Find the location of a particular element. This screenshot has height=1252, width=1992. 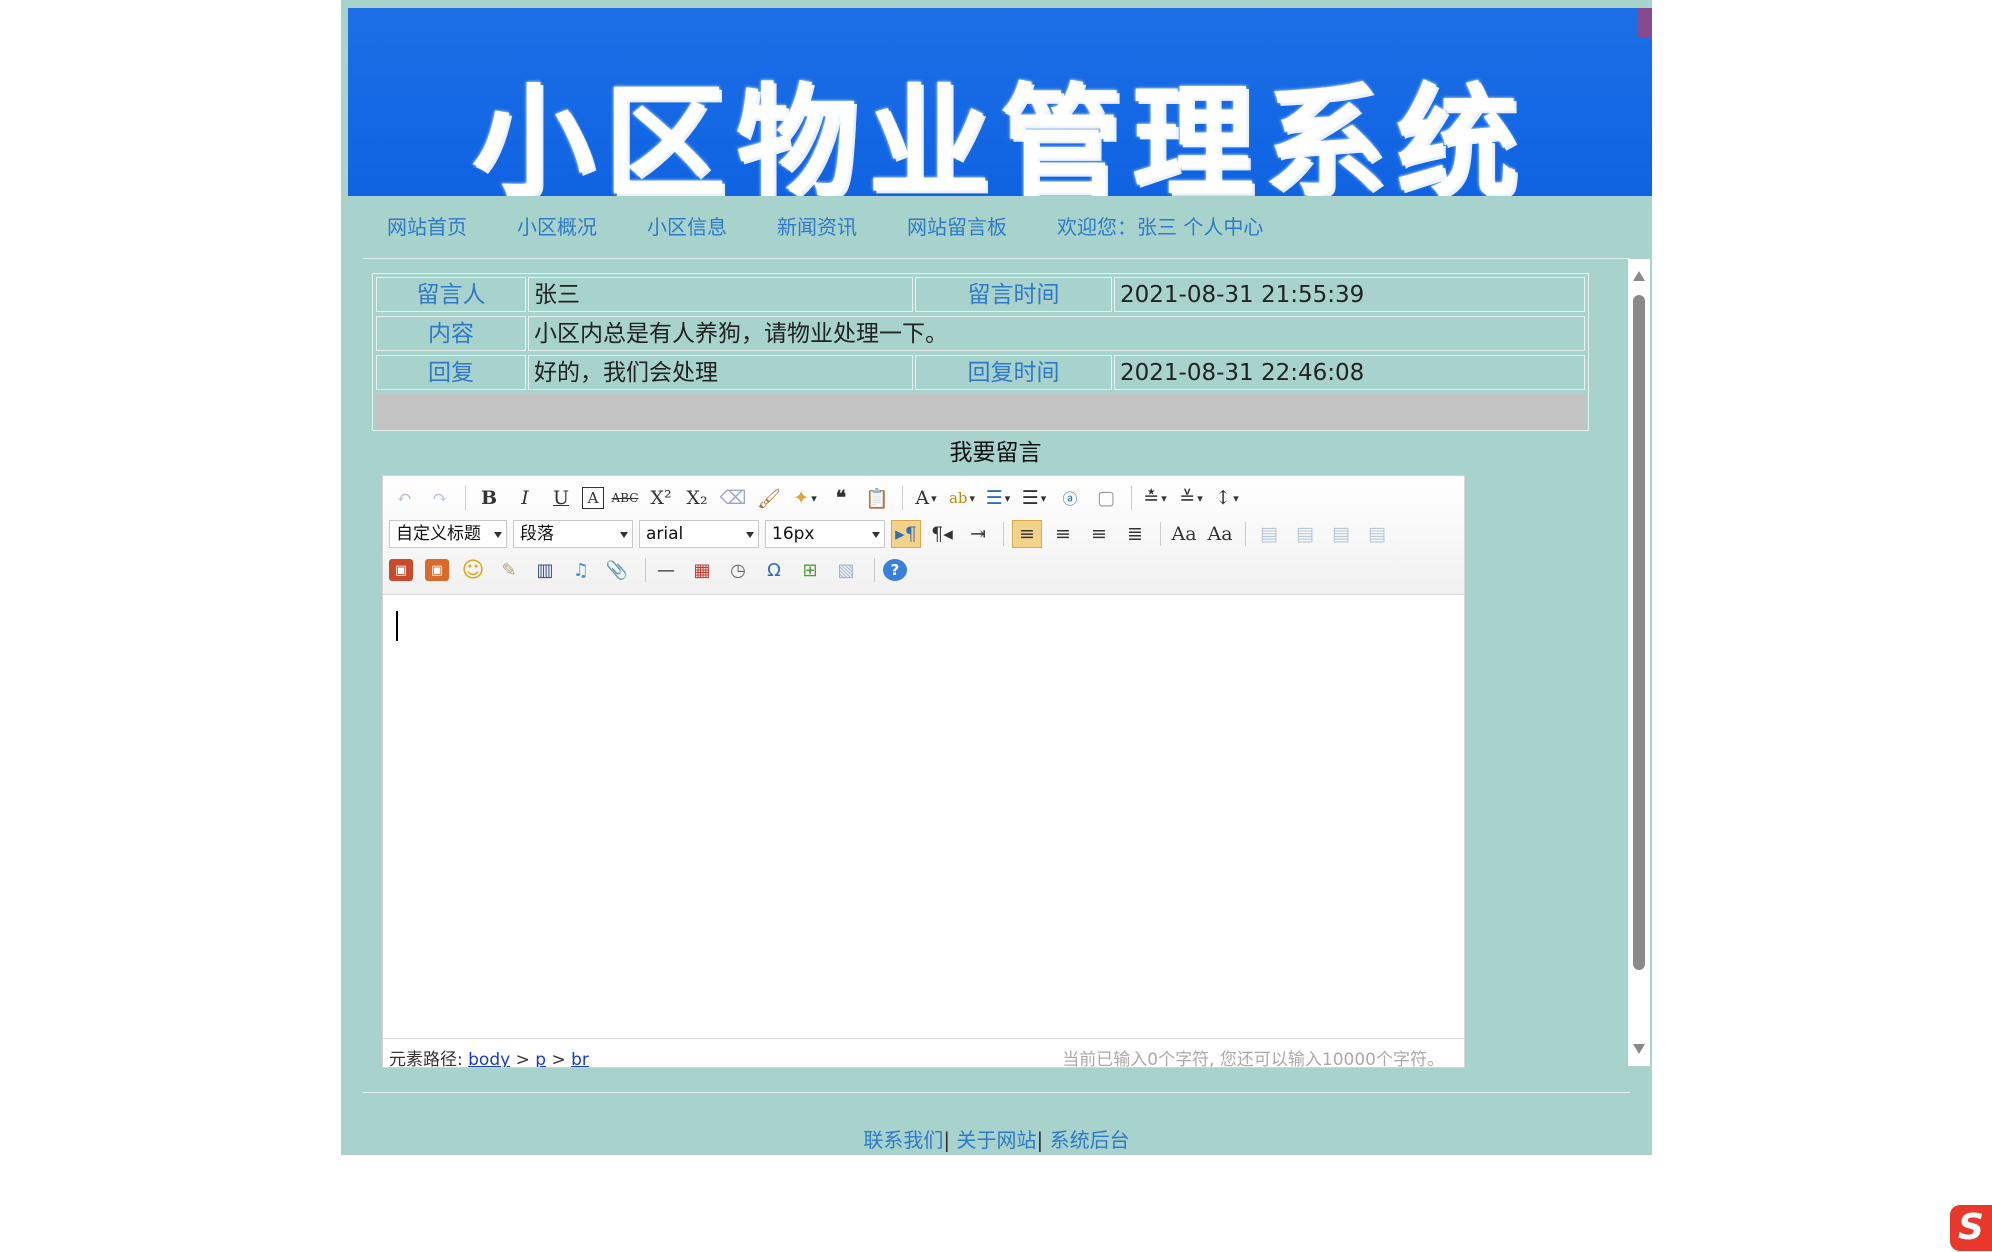

footer-admin-link: 系统后台 is located at coordinates (1090, 1140).